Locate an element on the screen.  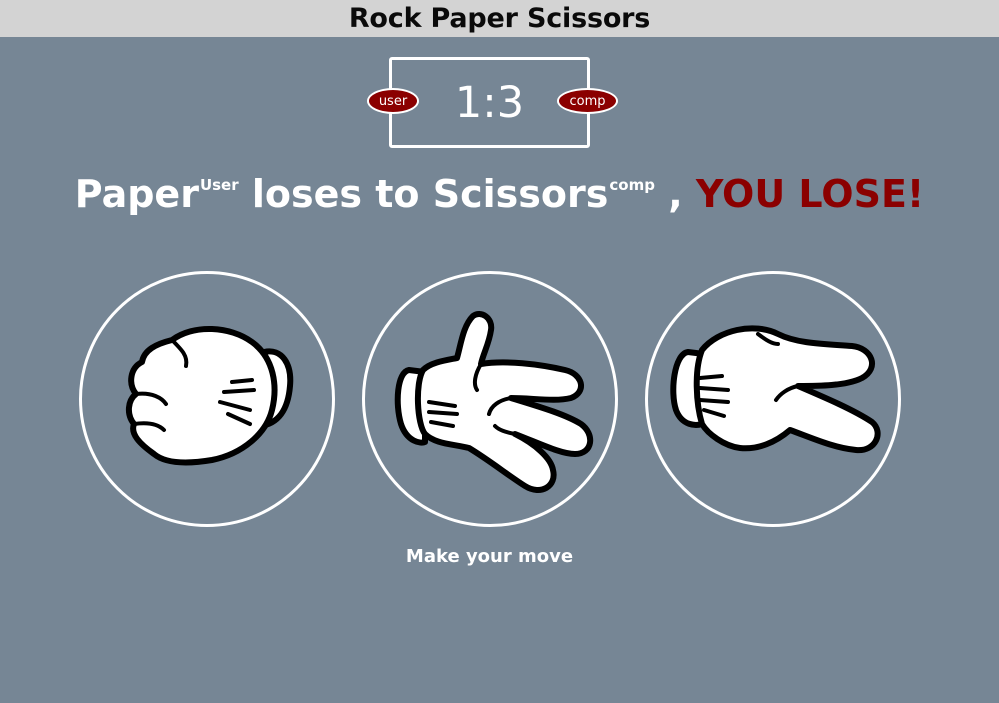
app-title: Rock Paper Scissors is located at coordinates (499, 18).